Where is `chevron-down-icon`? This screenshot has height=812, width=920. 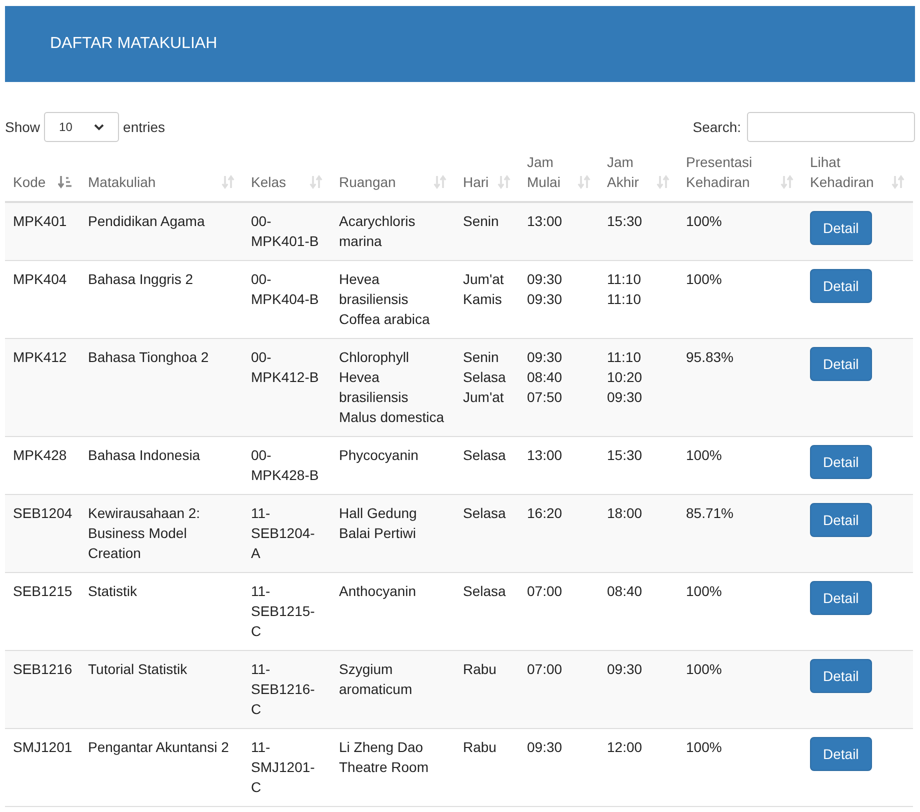
chevron-down-icon is located at coordinates (99, 127).